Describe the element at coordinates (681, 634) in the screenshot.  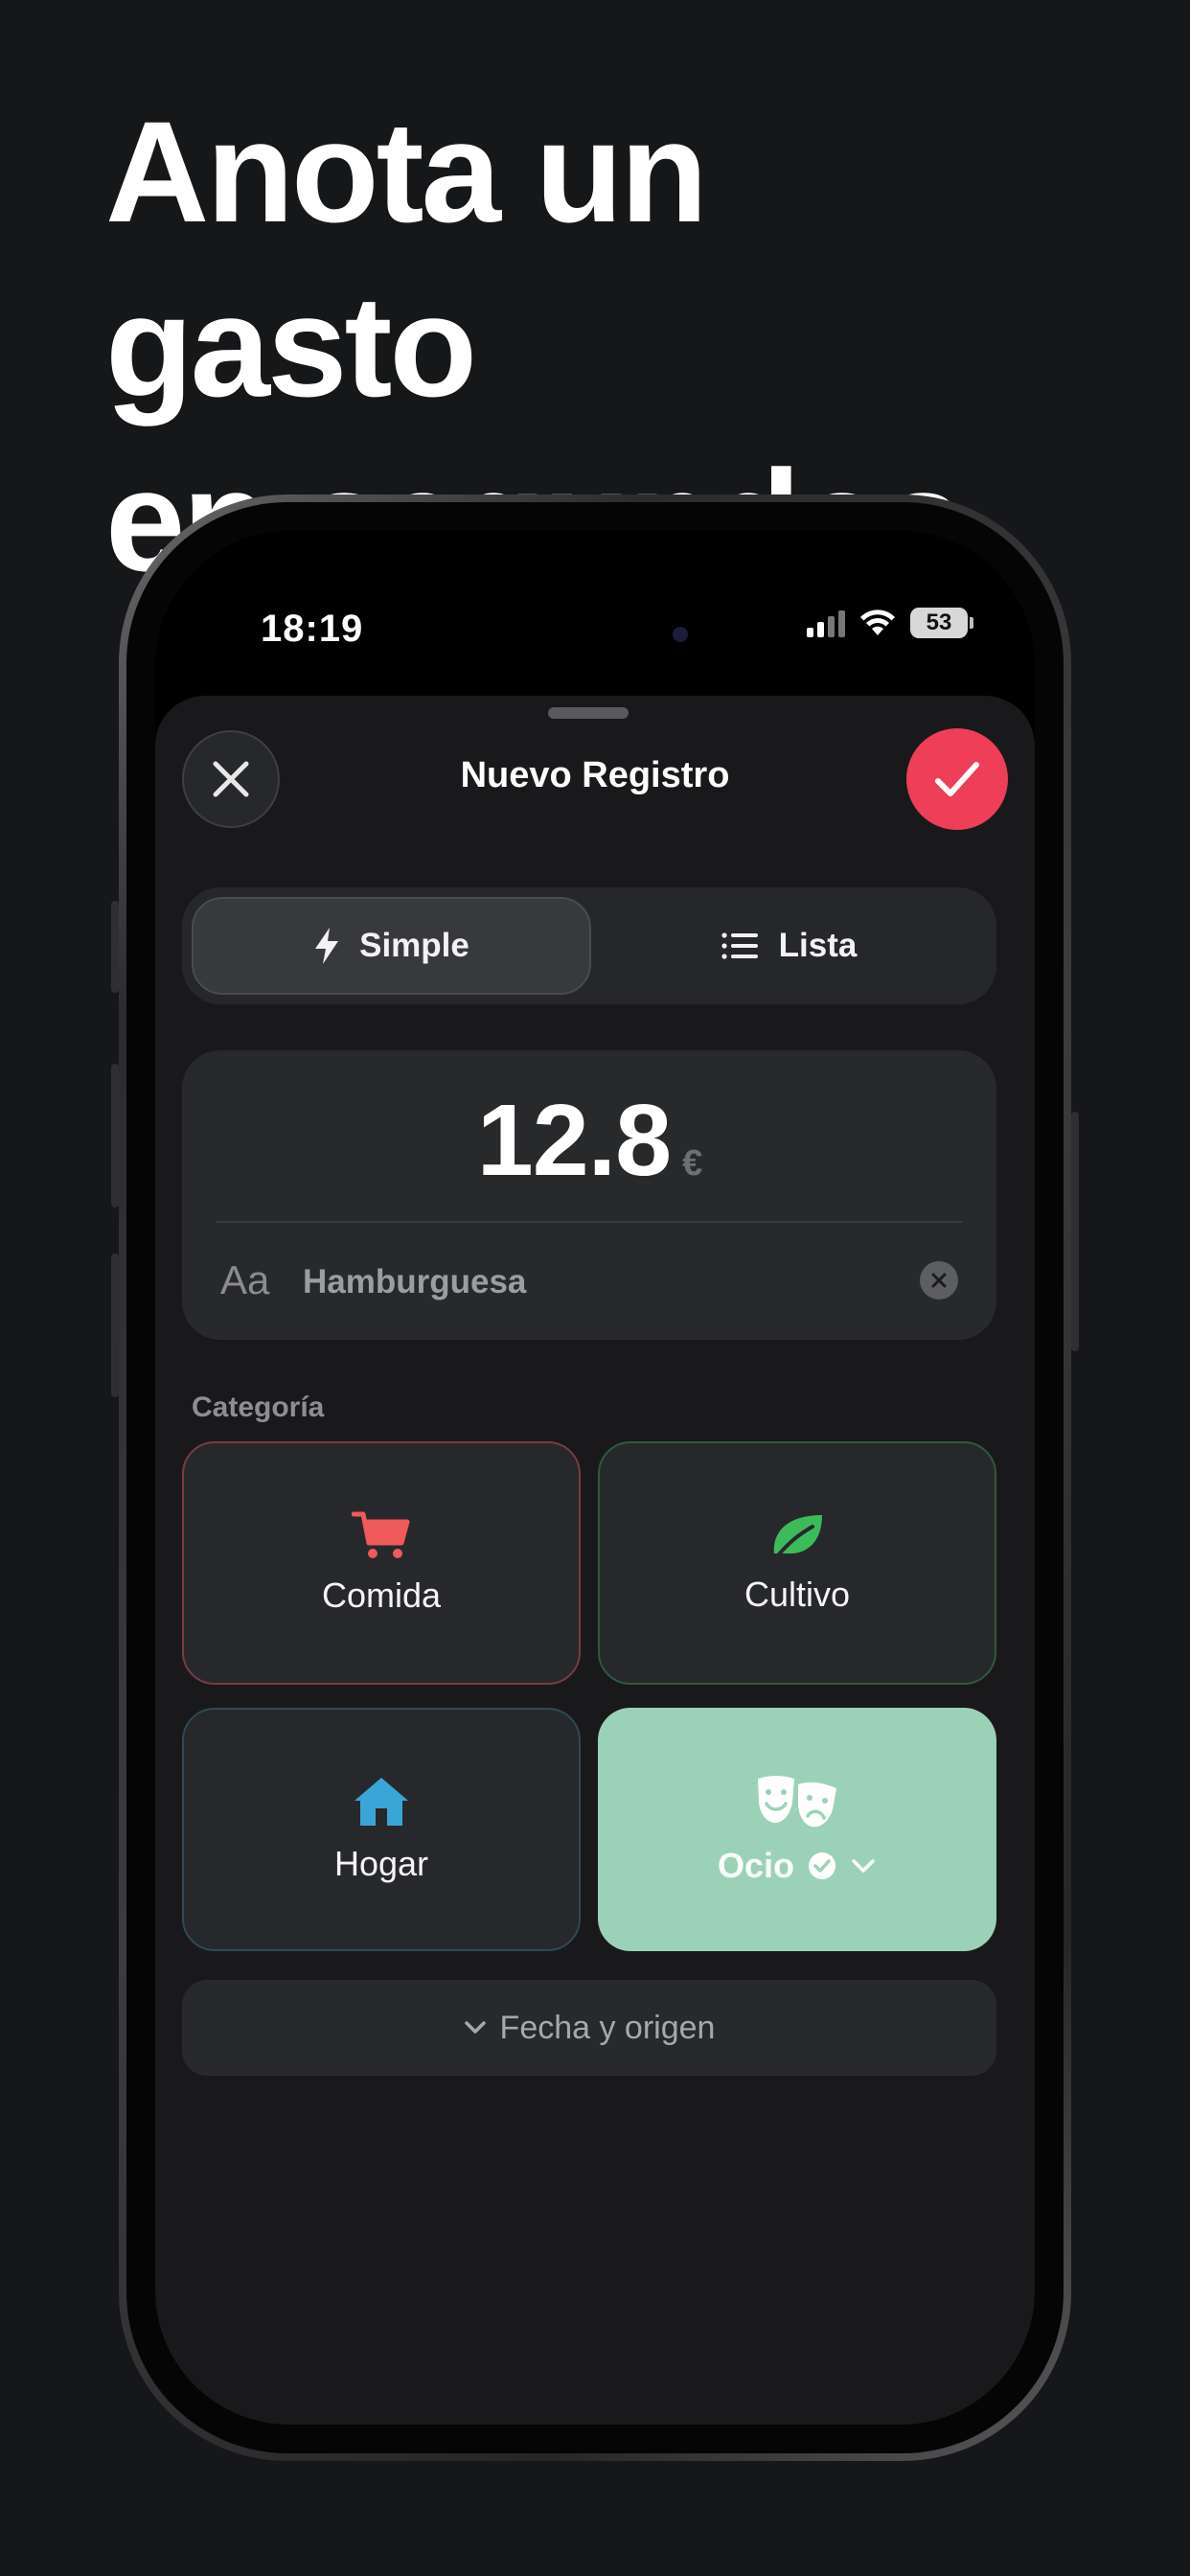
I see `camera-dot` at that location.